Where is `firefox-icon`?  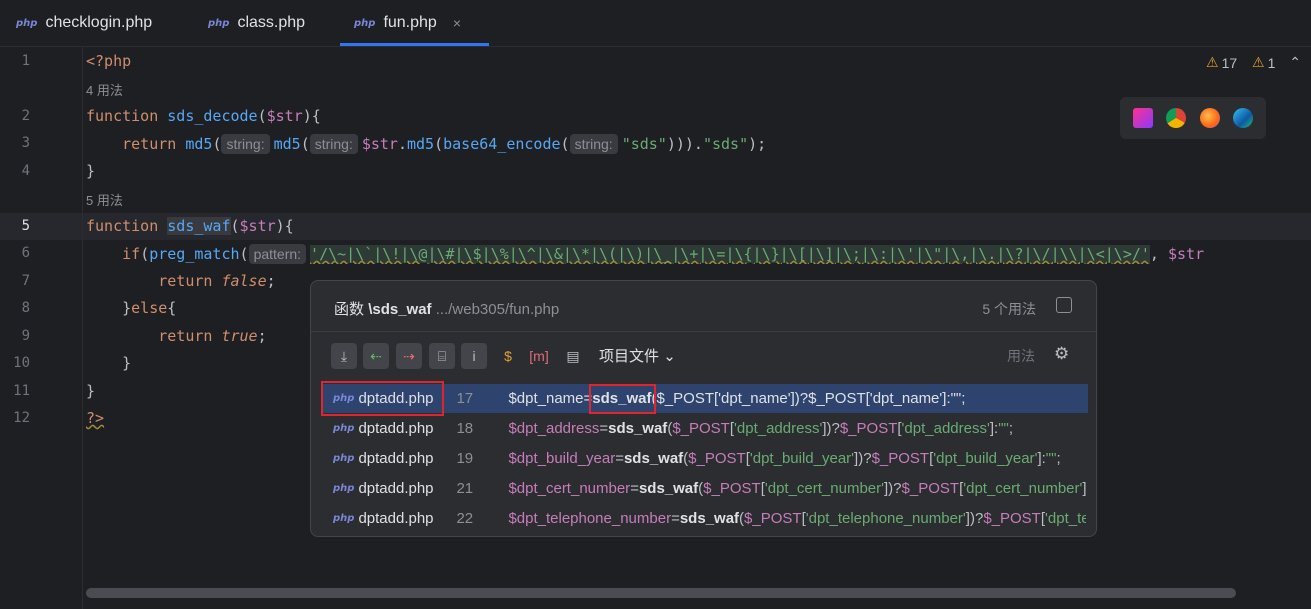
firefox-icon is located at coordinates (1209, 118).